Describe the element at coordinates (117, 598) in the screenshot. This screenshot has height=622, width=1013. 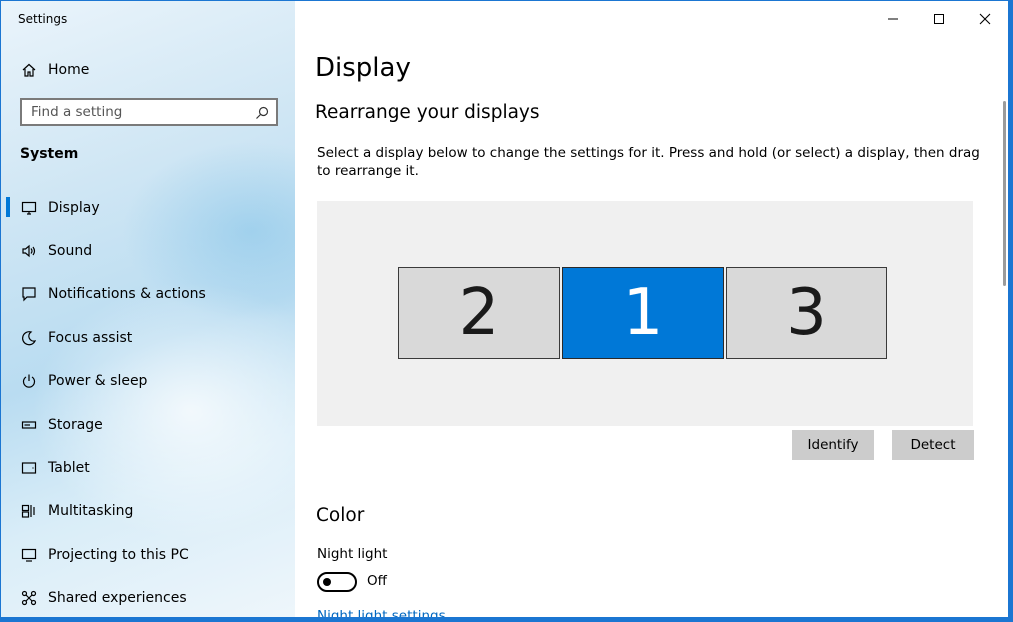
I see `sidebar-item-label: Shared experiences` at that location.